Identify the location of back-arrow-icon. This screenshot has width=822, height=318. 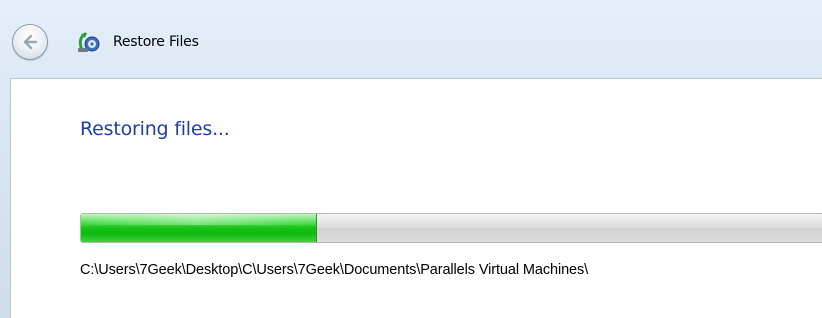
(30, 42).